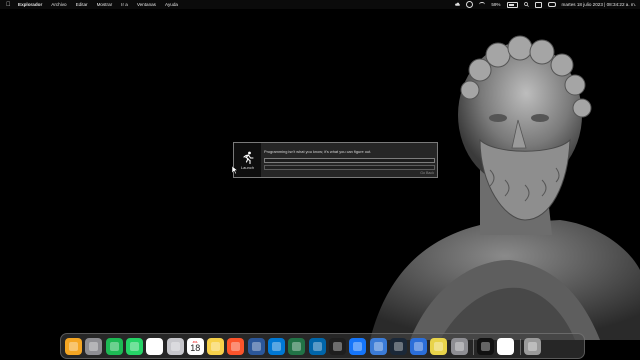 This screenshot has width=640, height=360. I want to click on downloader-icon-glyph, so click(419, 346).